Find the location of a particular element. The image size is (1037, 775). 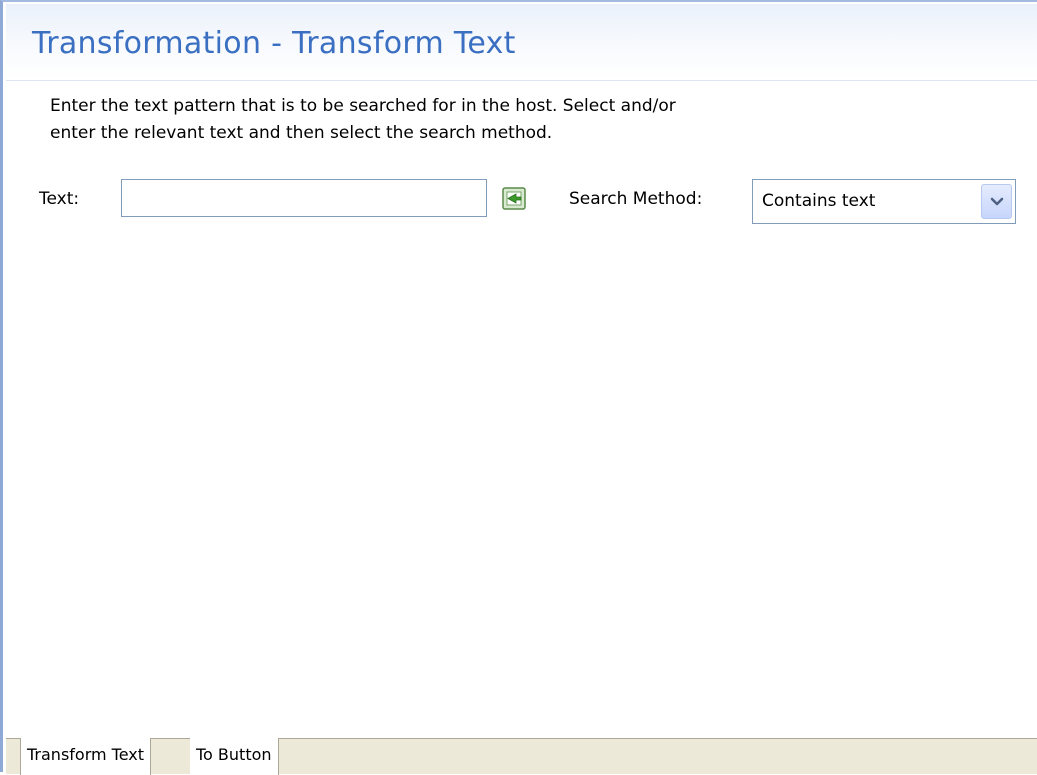

insert-text-button is located at coordinates (515, 200).